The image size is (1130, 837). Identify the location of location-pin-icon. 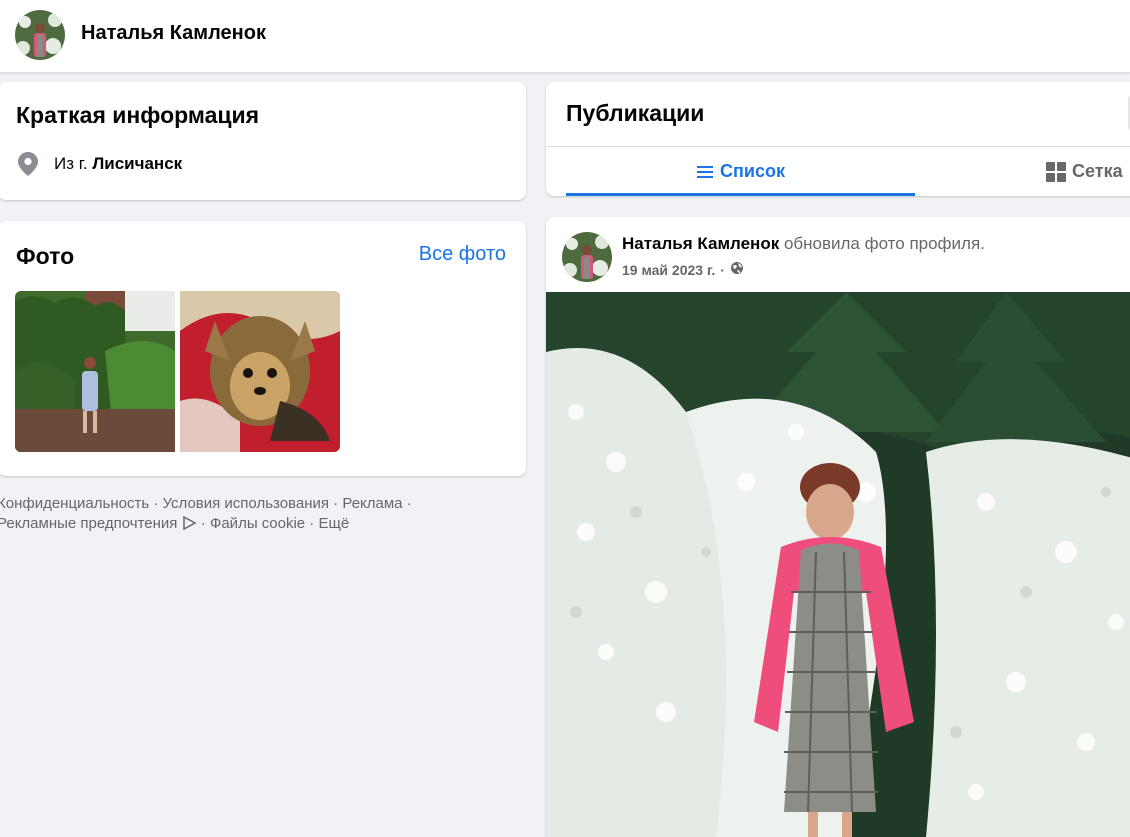
(28, 164).